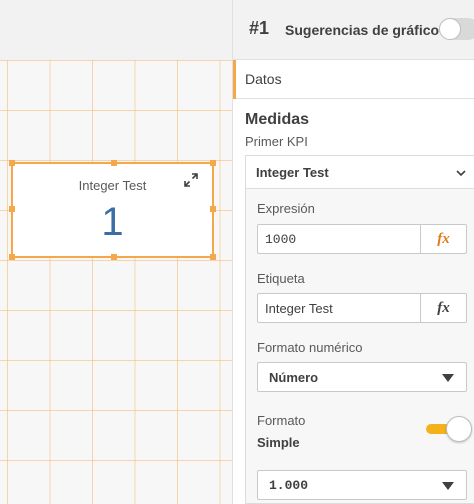  I want to click on label-label: Etiqueta, so click(281, 278).